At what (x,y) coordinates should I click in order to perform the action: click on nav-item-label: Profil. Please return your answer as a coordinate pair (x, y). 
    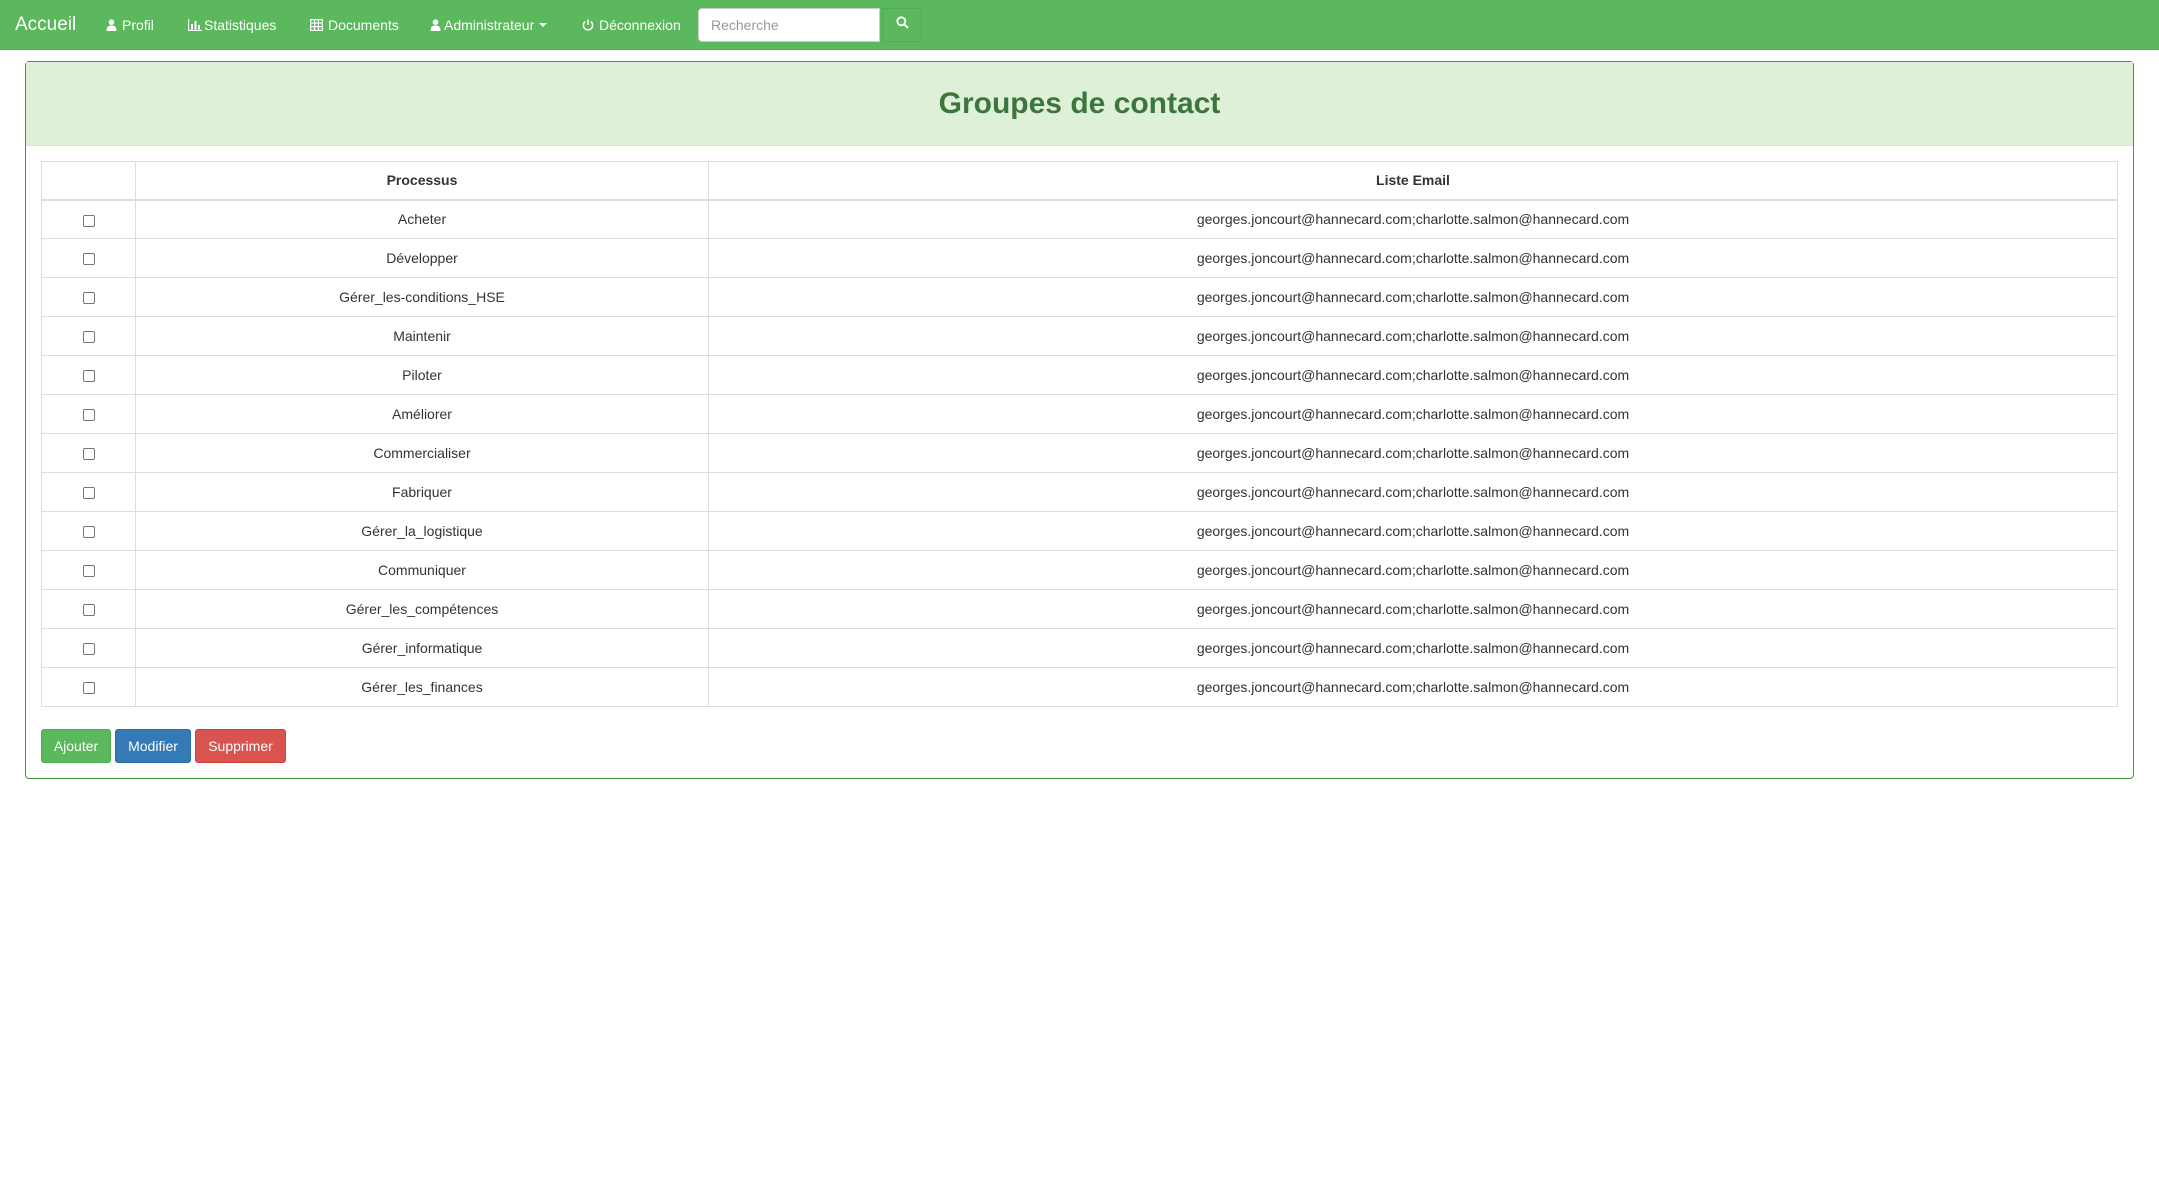
    Looking at the image, I should click on (138, 25).